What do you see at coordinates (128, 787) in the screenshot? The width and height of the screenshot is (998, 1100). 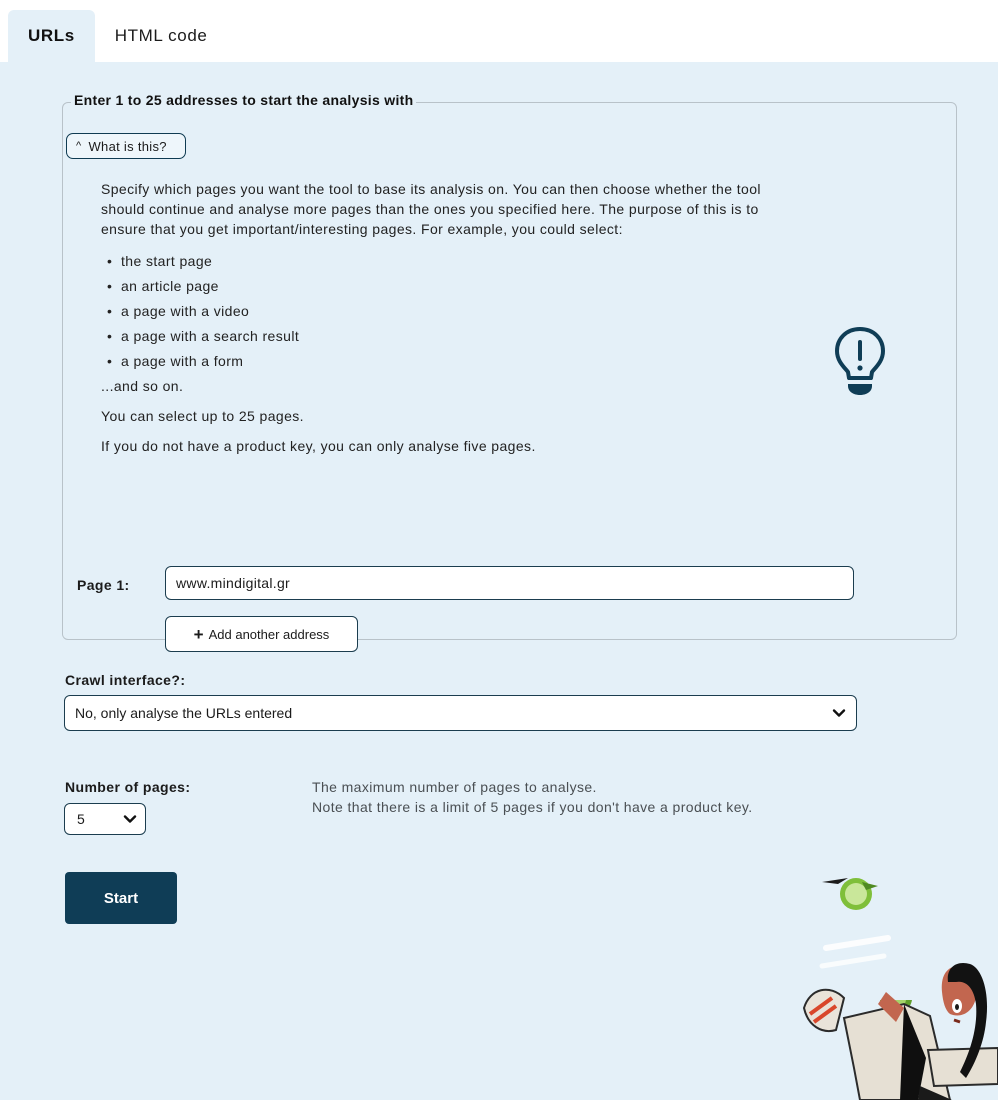 I see `number-of-pages-label: Number of pages:` at bounding box center [128, 787].